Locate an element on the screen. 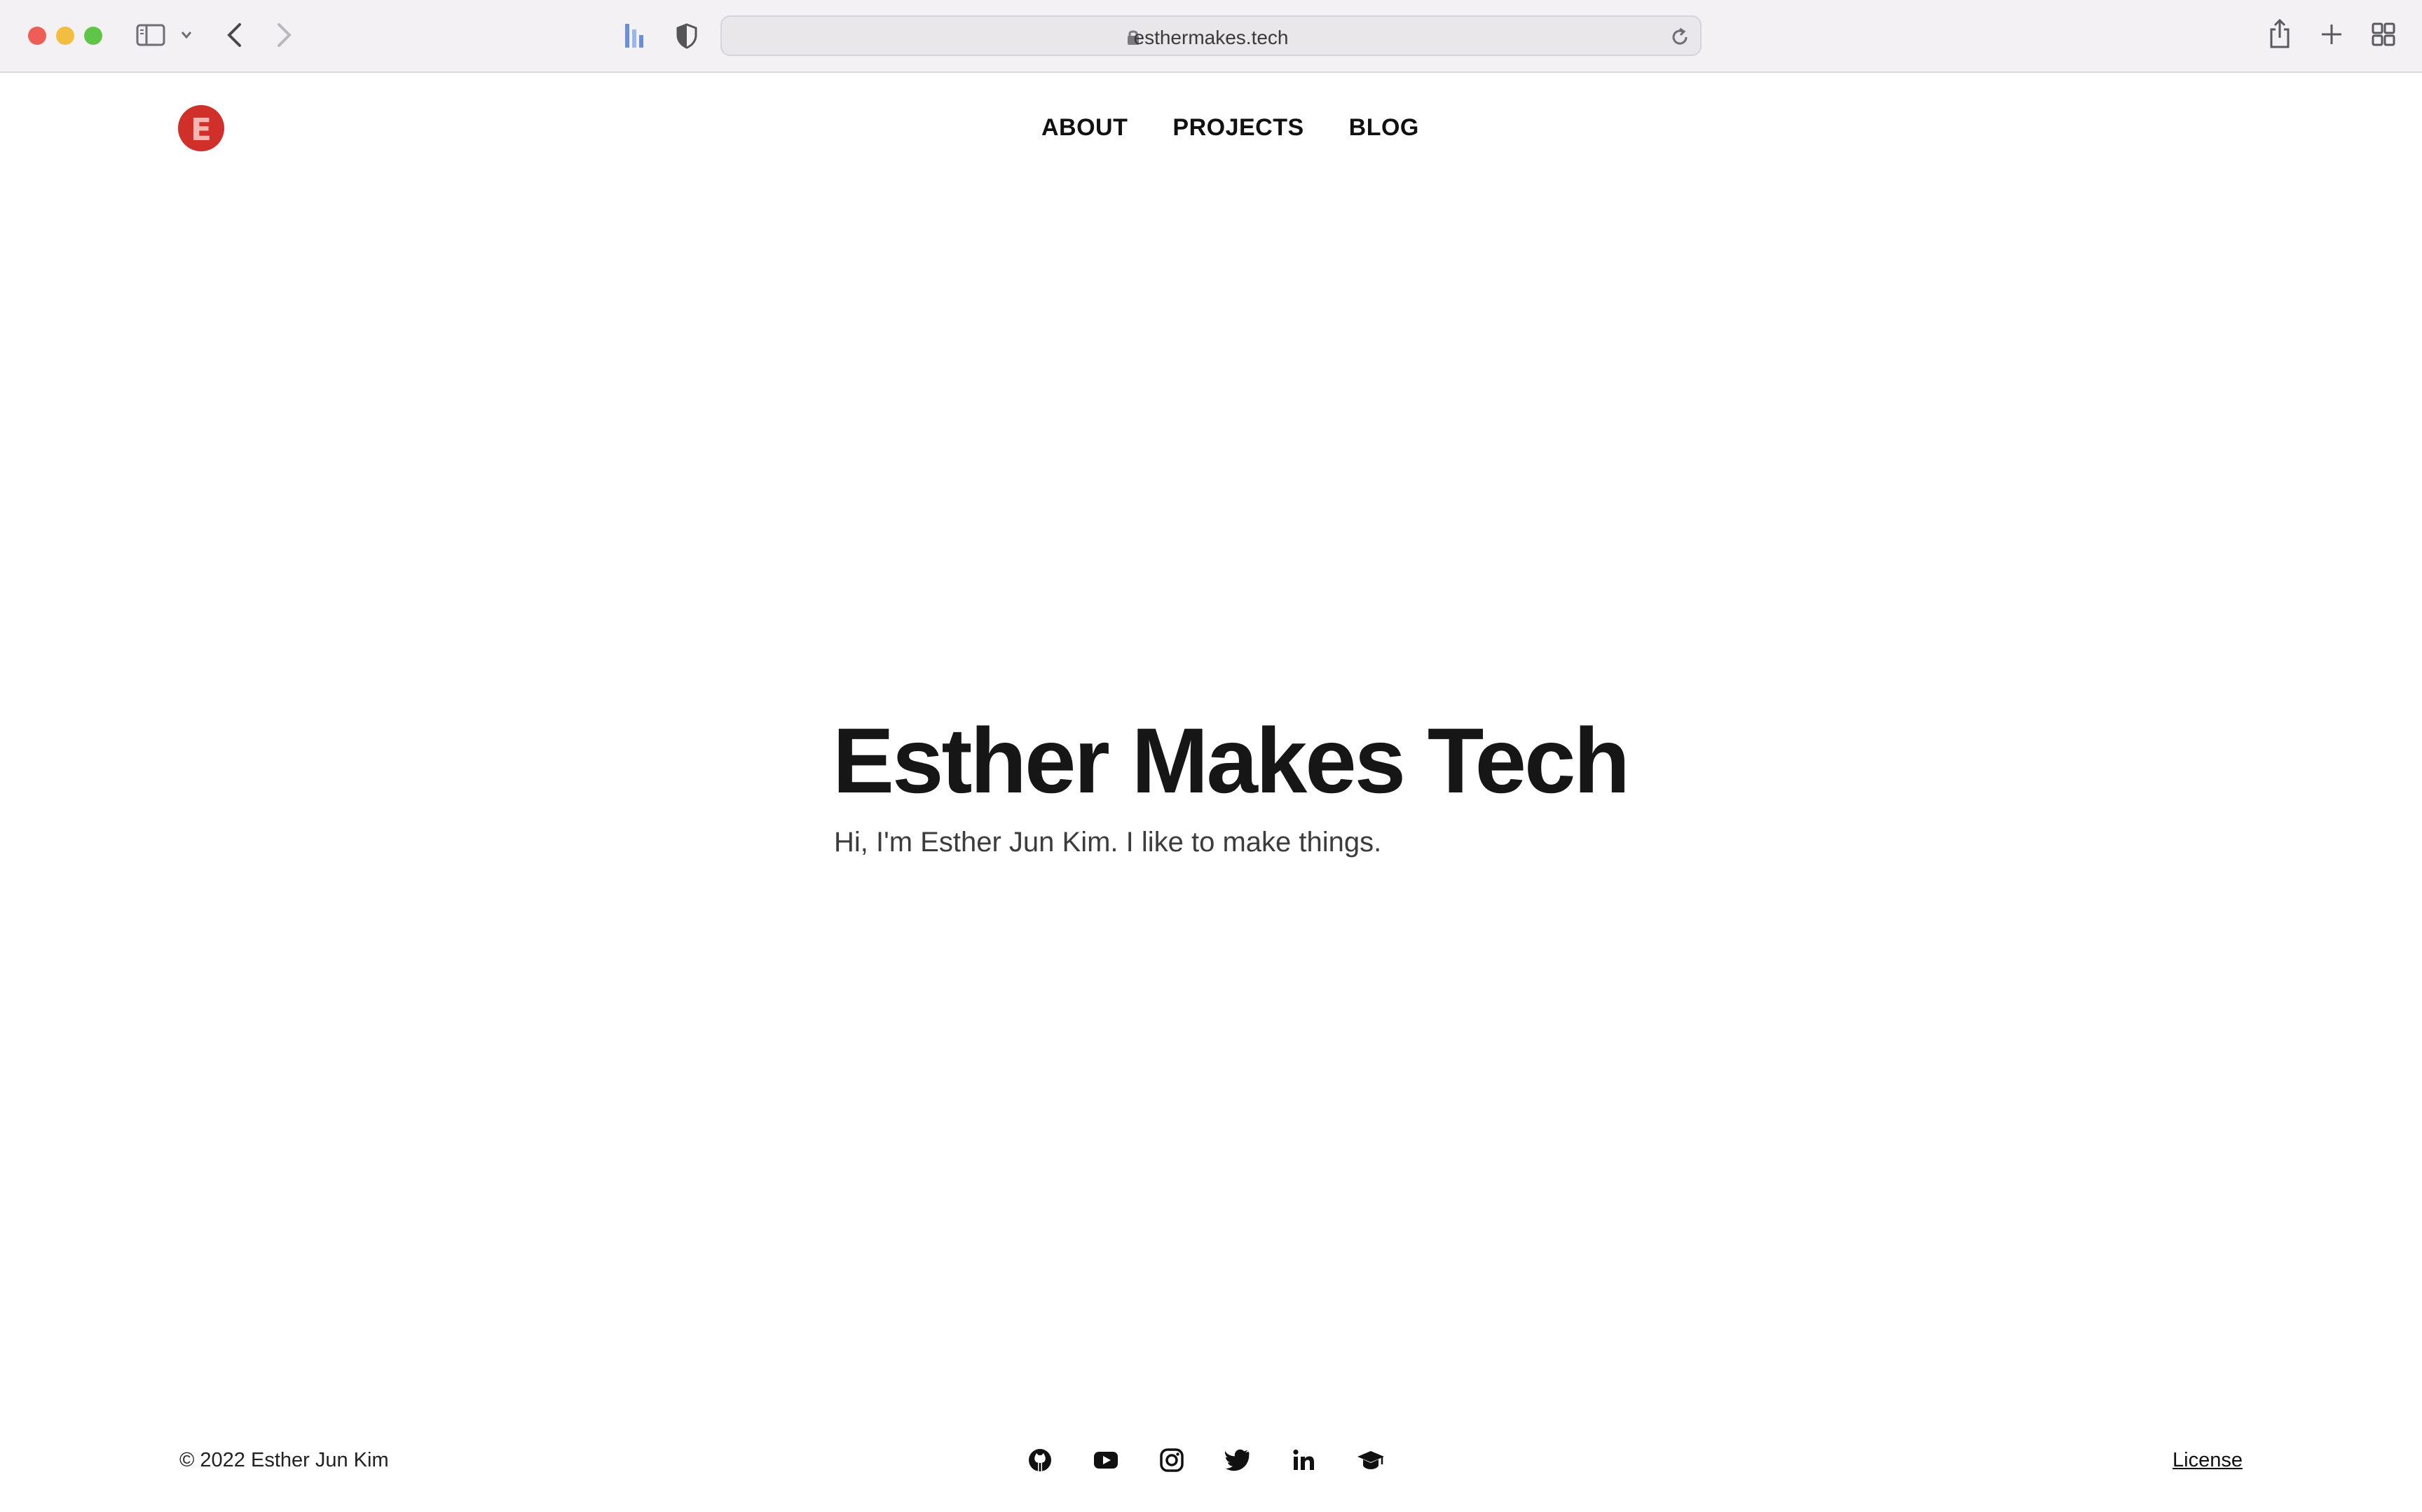 The image size is (2422, 1512). linkedin-icon is located at coordinates (1303, 1459).